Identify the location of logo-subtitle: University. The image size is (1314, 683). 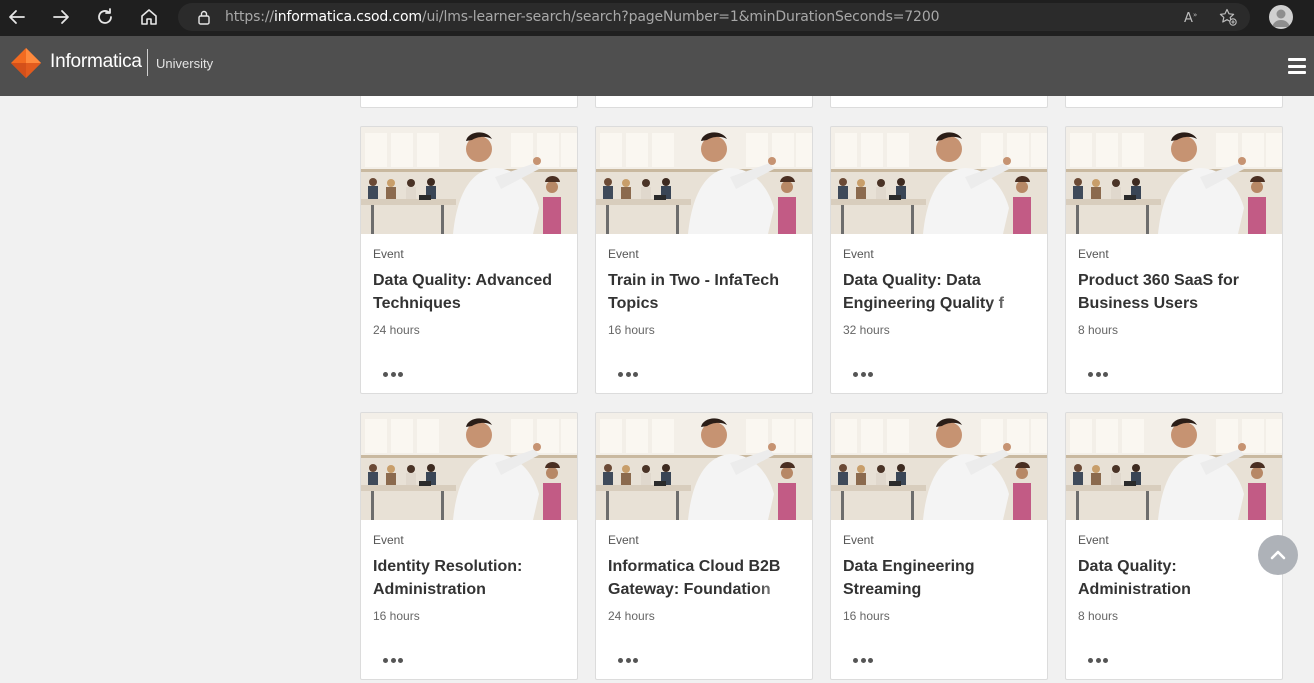
(184, 63).